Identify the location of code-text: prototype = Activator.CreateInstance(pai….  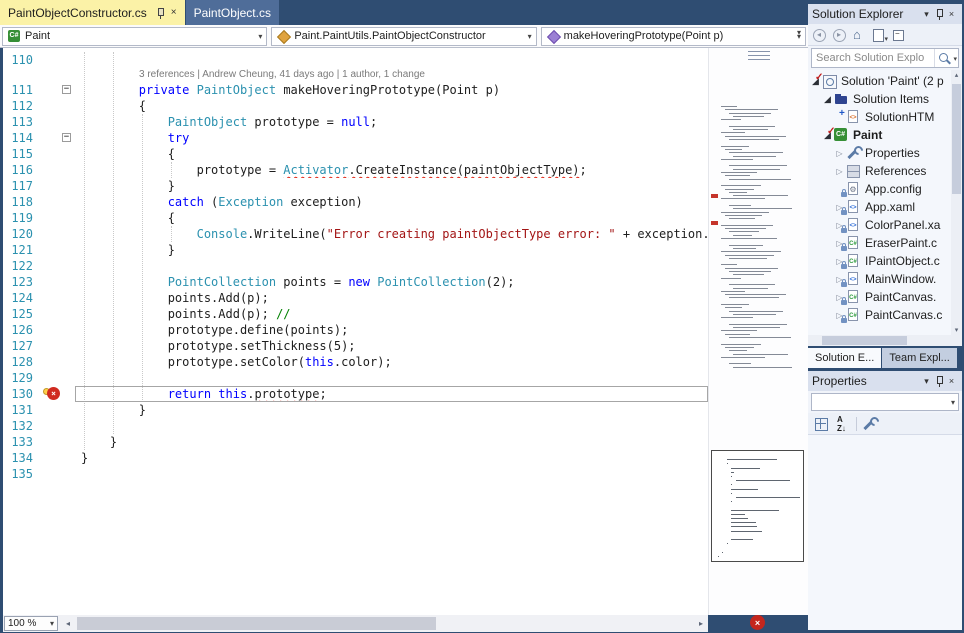
(391, 170).